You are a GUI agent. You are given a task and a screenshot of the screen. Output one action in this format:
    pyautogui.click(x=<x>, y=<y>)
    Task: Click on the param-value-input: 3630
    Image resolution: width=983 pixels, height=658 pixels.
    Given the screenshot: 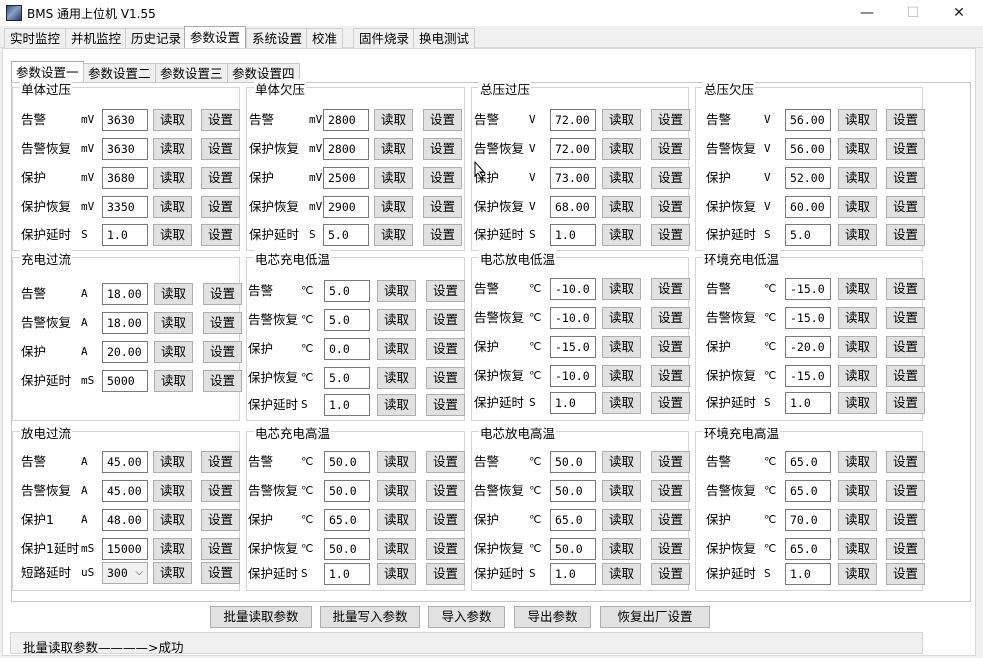 What is the action you would take?
    pyautogui.click(x=125, y=120)
    